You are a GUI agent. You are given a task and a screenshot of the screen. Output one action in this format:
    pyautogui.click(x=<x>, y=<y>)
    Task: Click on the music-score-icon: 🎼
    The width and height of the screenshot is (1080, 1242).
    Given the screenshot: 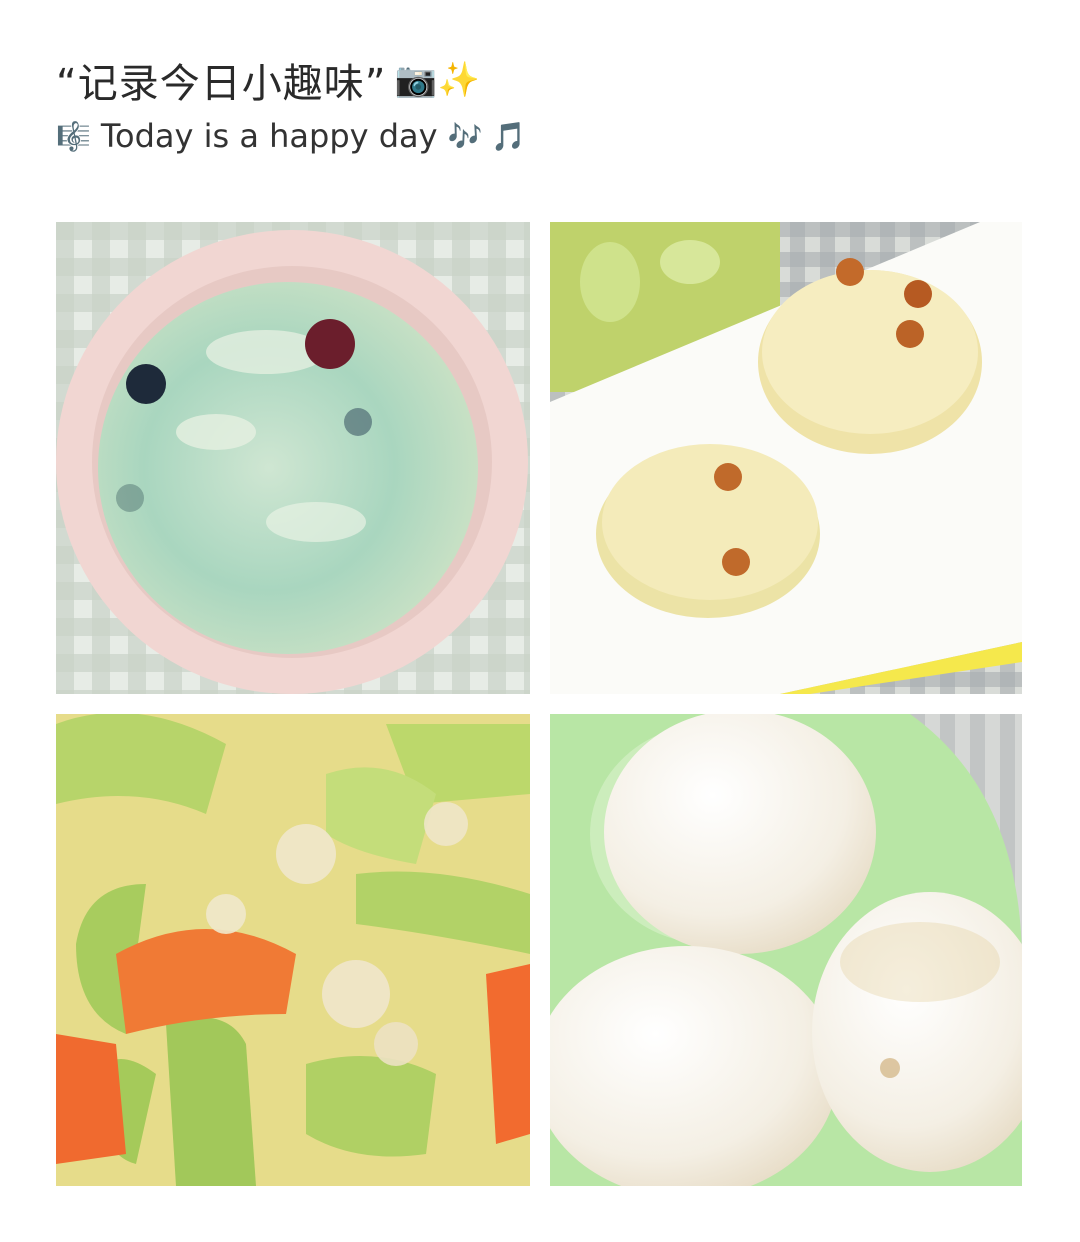 What is the action you would take?
    pyautogui.click(x=73, y=136)
    